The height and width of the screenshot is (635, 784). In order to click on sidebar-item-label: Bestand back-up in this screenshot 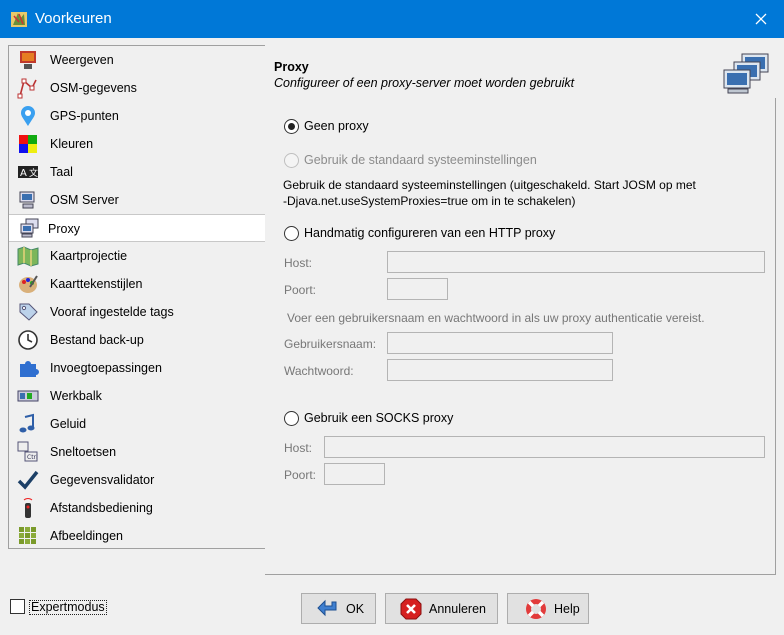, I will do `click(97, 340)`.